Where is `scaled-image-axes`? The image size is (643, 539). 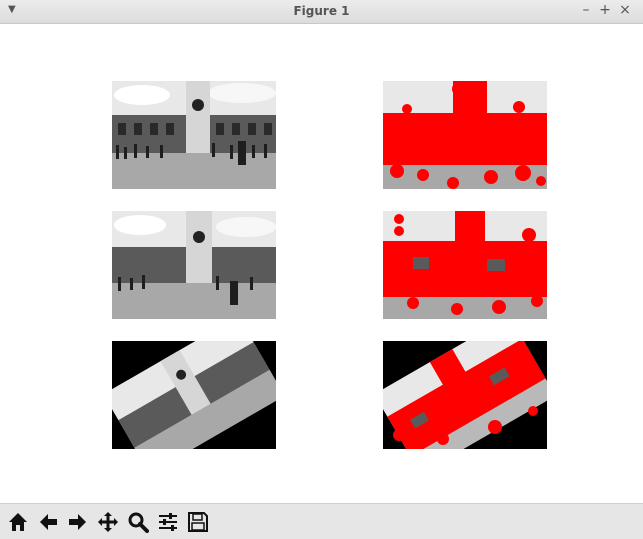
scaled-image-axes is located at coordinates (194, 265).